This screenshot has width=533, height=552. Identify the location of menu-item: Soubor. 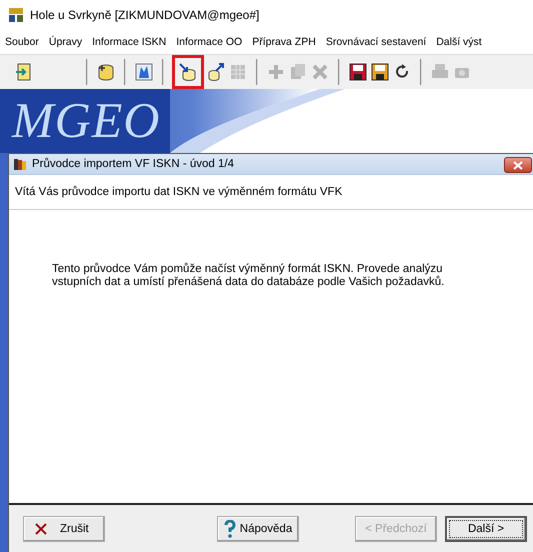
(22, 42).